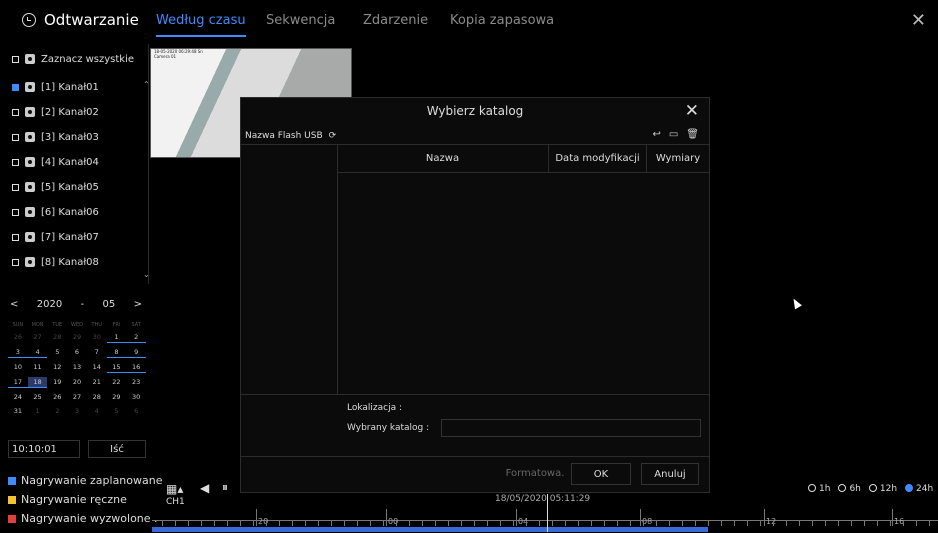 This screenshot has width=938, height=533. I want to click on channel-item: [7] Kanał07, so click(55, 237).